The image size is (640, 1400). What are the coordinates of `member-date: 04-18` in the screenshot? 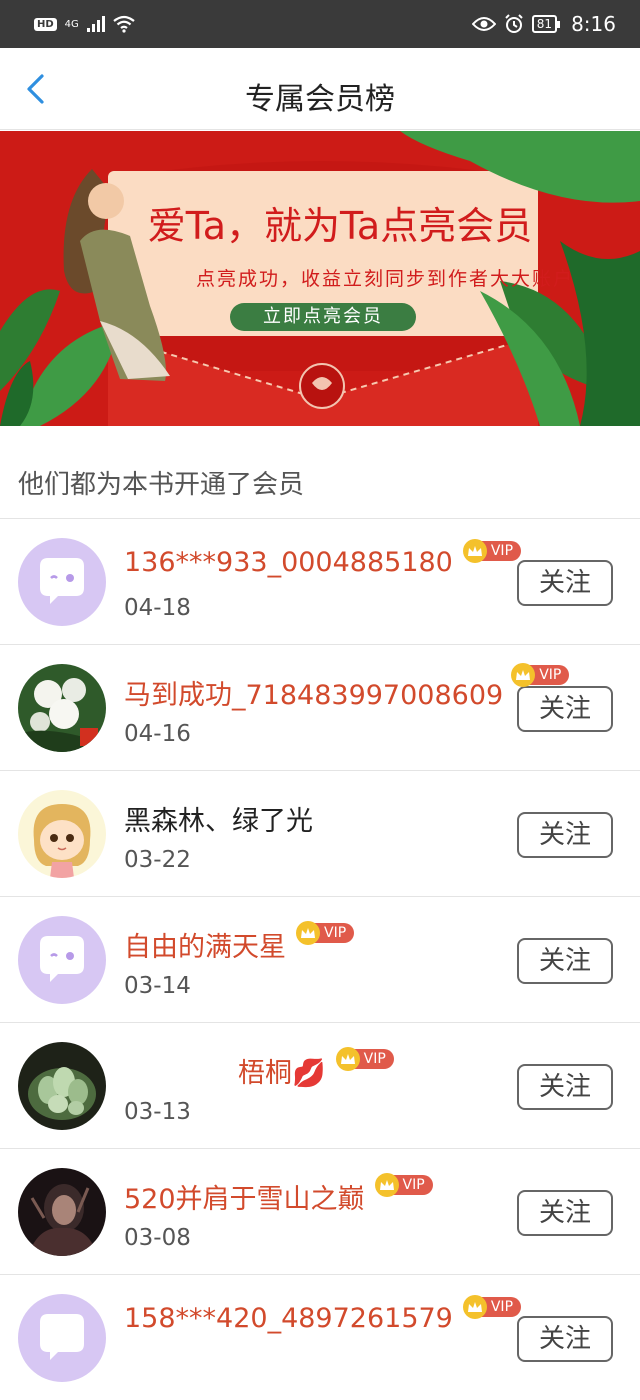 It's located at (157, 608).